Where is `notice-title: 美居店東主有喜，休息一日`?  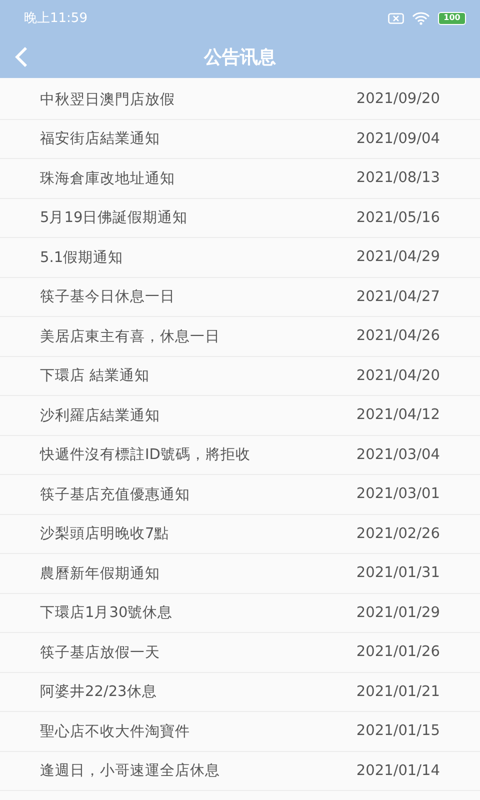 notice-title: 美居店東主有喜，休息一日 is located at coordinates (130, 337).